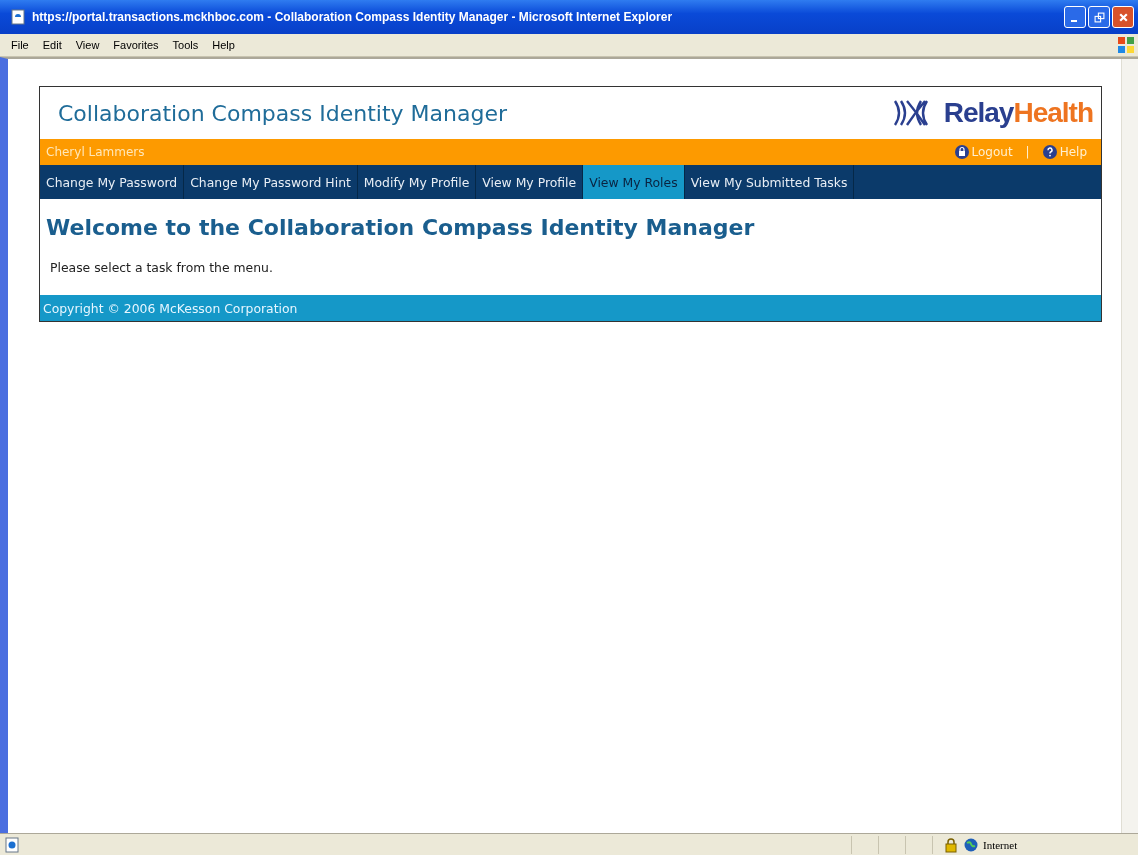  Describe the element at coordinates (769, 182) in the screenshot. I see `nav-tab: View My Submitted Tasks` at that location.